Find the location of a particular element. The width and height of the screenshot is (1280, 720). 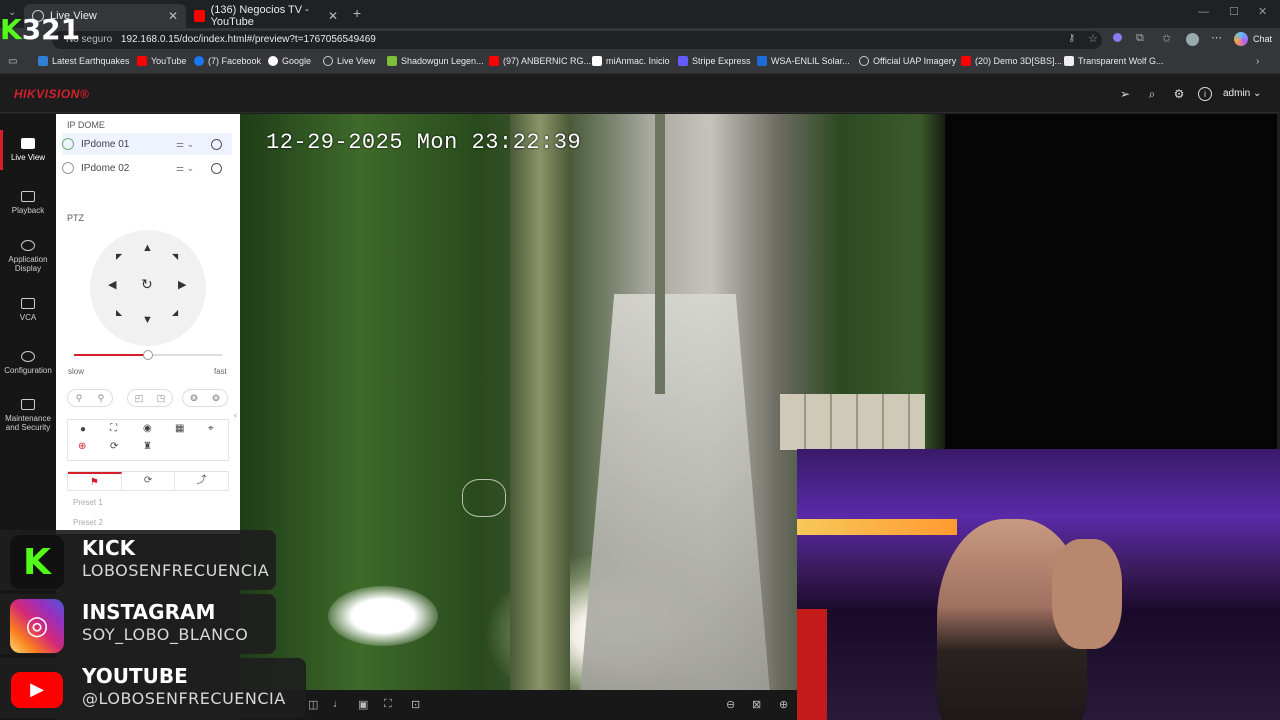

bookmark-item: Live View is located at coordinates (349, 61).